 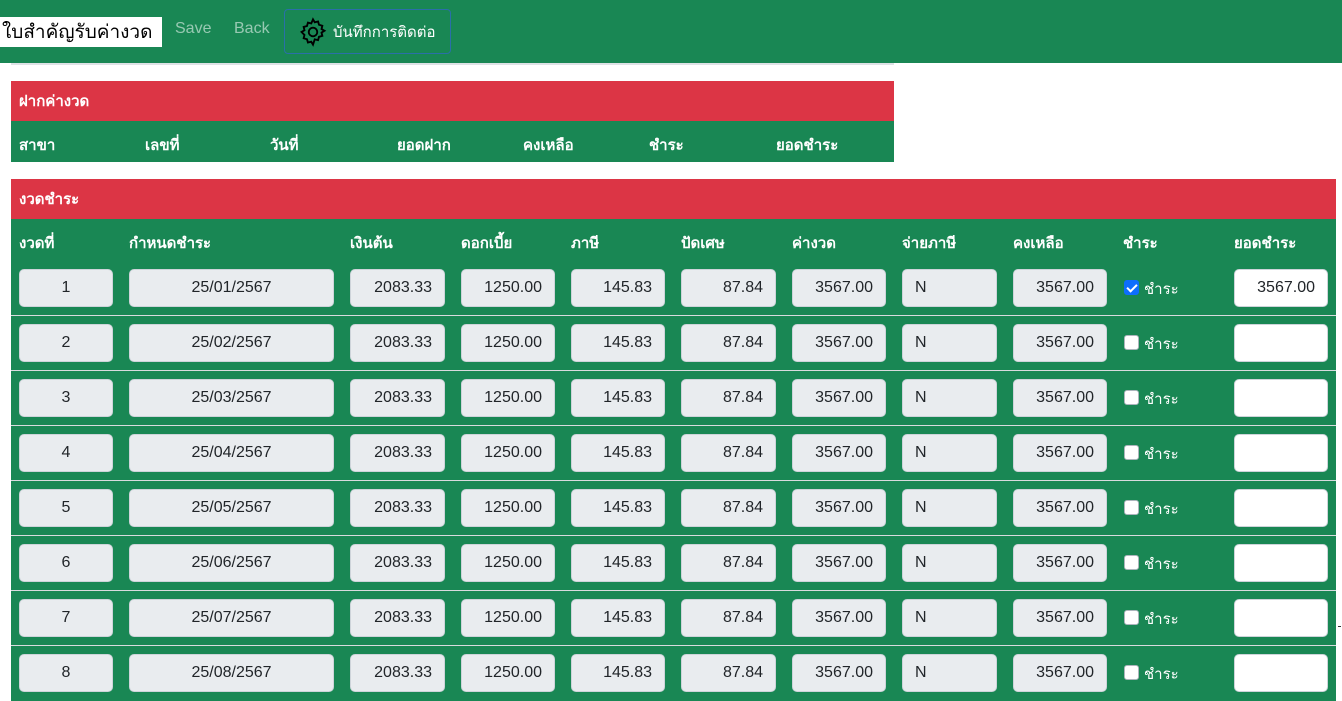 I want to click on due-date-field: 25/02/2567, so click(x=231, y=343).